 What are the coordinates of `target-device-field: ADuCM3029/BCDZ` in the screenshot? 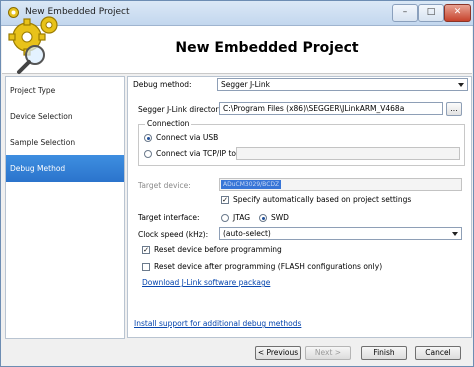 It's located at (340, 184).